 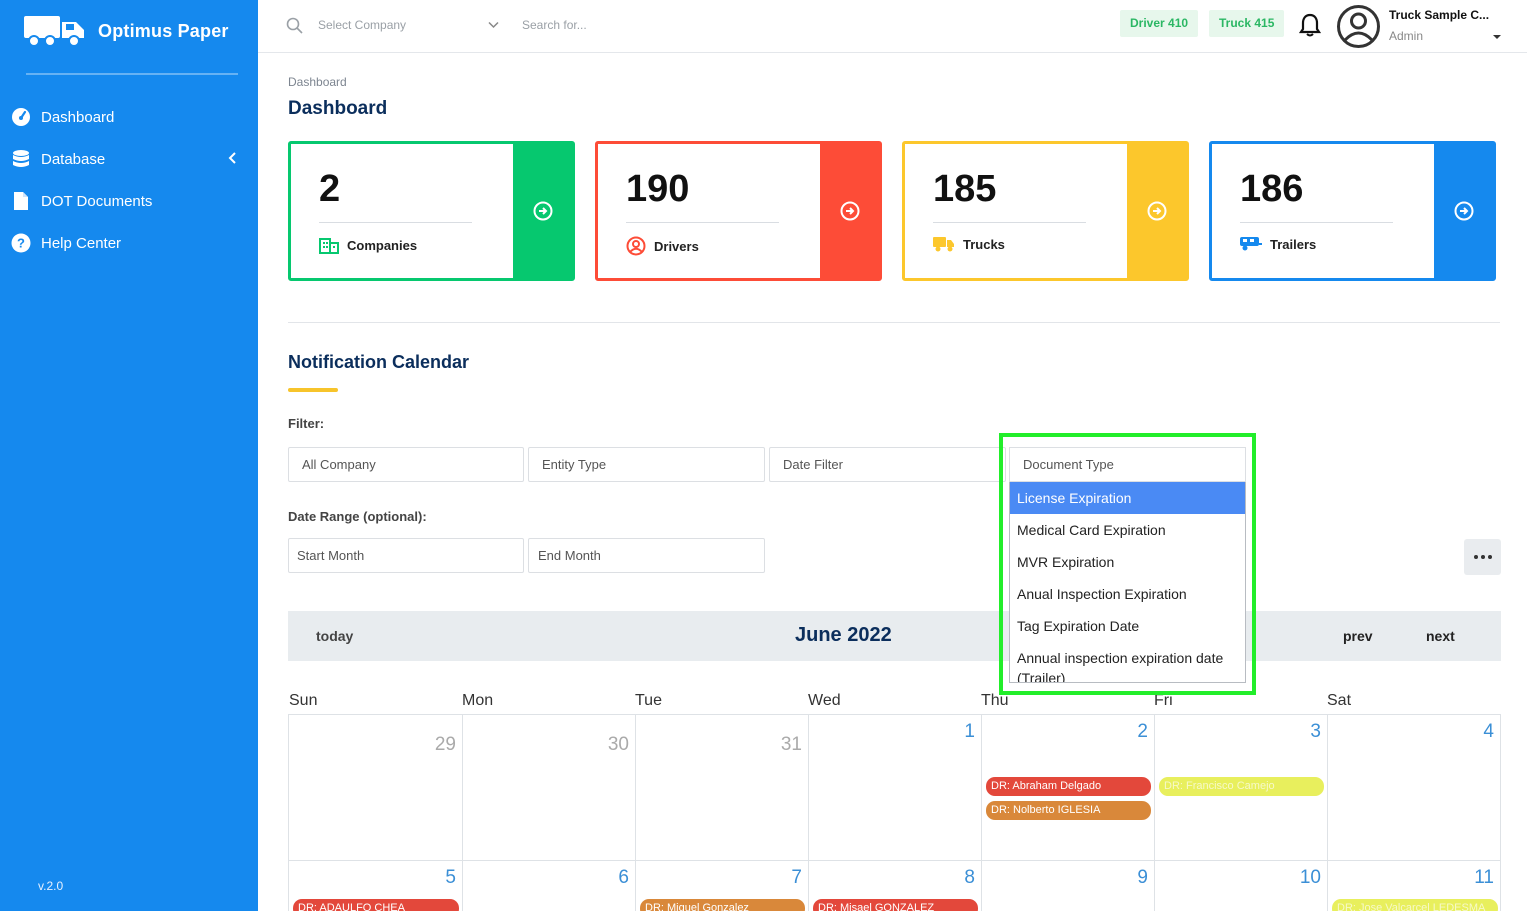 I want to click on calendar-event: DR: Misael GONZALEZ, so click(x=895, y=905).